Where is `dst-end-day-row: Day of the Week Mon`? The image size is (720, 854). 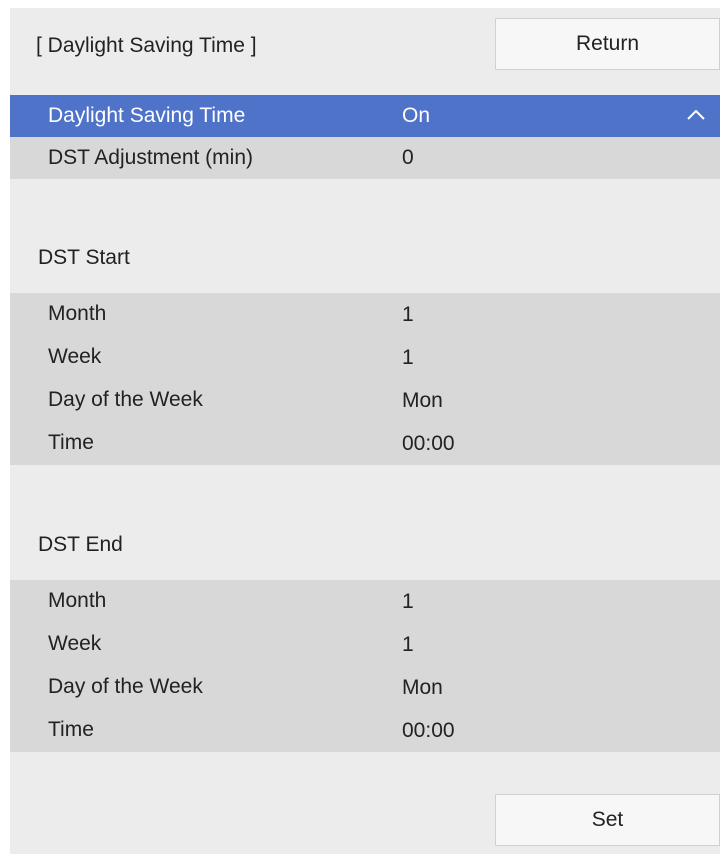 dst-end-day-row: Day of the Week Mon is located at coordinates (365, 687).